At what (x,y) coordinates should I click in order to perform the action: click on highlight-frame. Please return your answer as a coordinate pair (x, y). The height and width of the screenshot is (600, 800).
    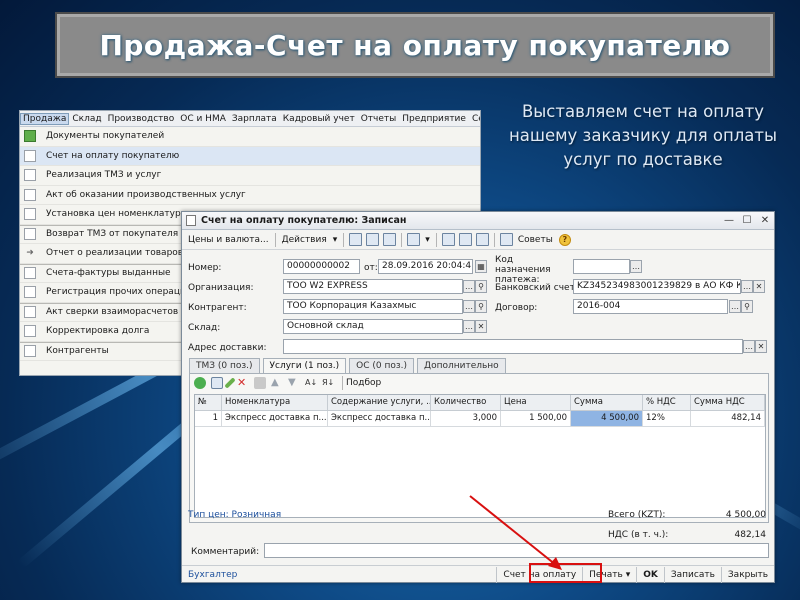
    Looking at the image, I should click on (565, 573).